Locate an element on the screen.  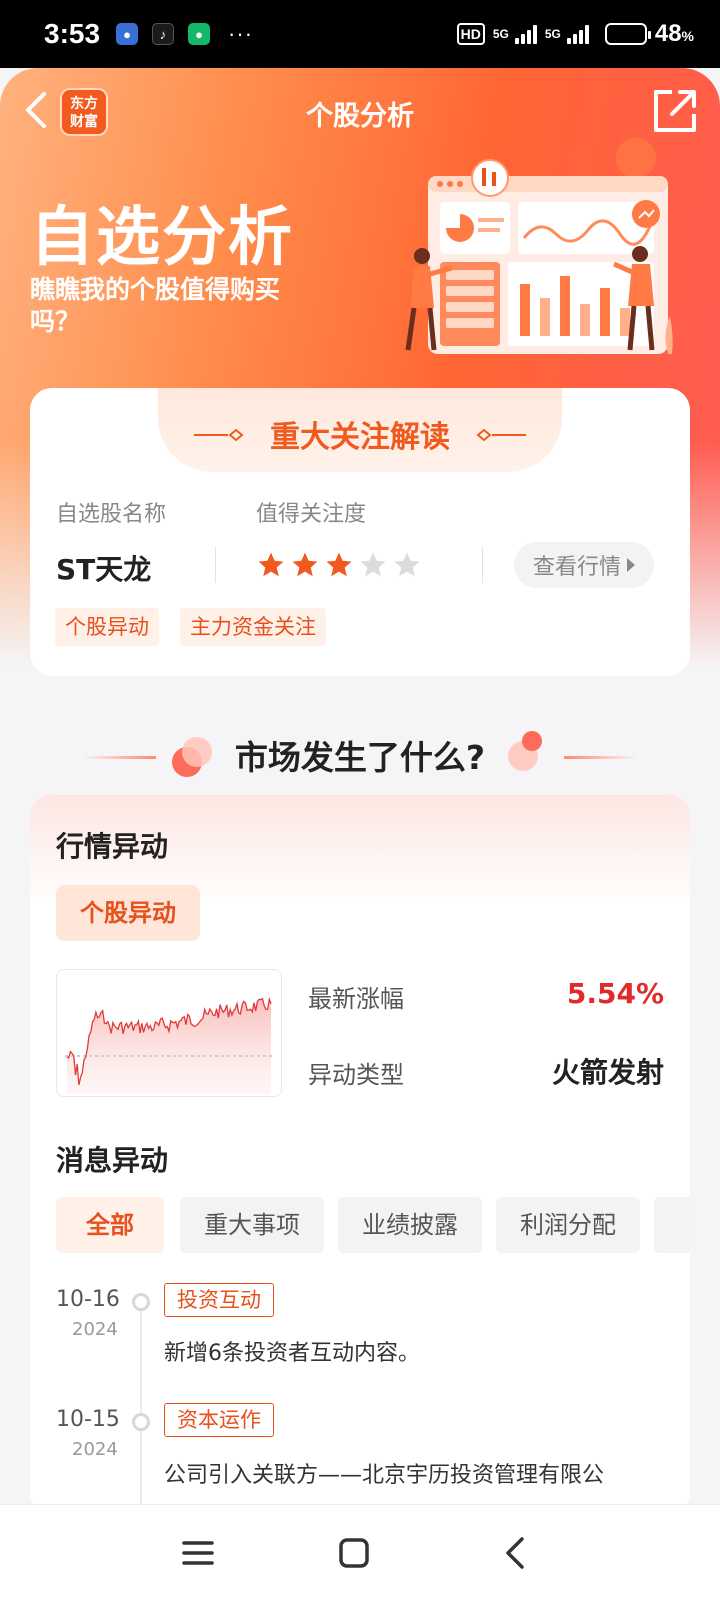
caret-right-icon is located at coordinates (631, 565).